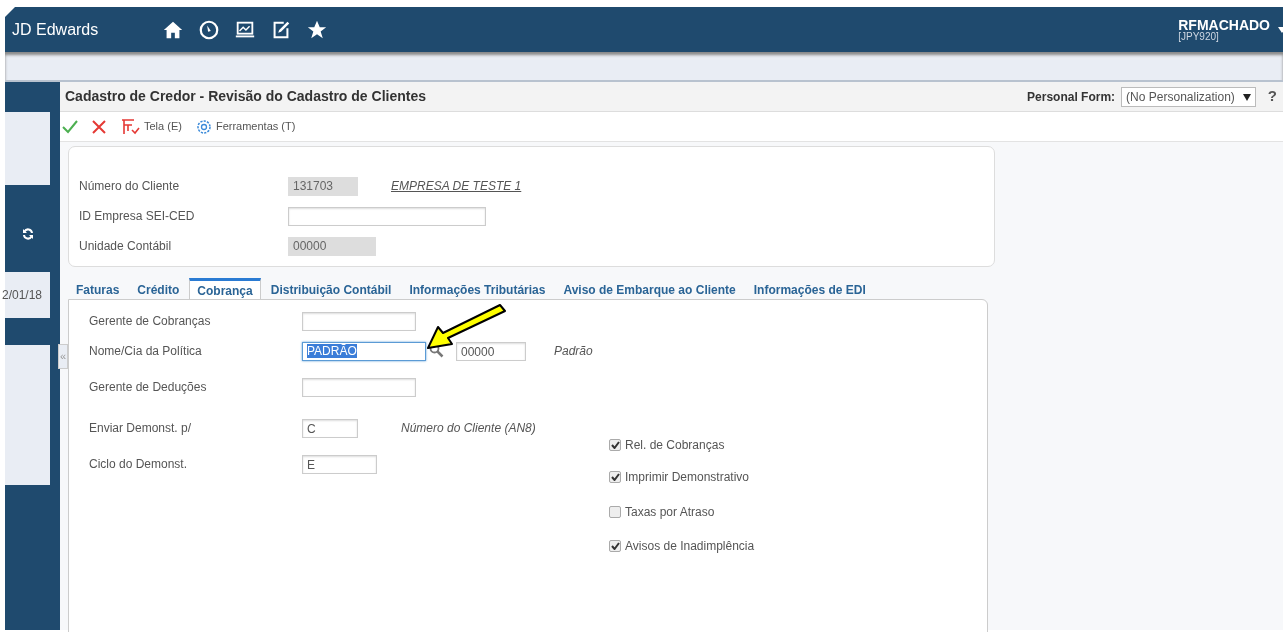 The image size is (1283, 632). Describe the element at coordinates (139, 464) in the screenshot. I see `field-label: Ciclo do Demonst.` at that location.